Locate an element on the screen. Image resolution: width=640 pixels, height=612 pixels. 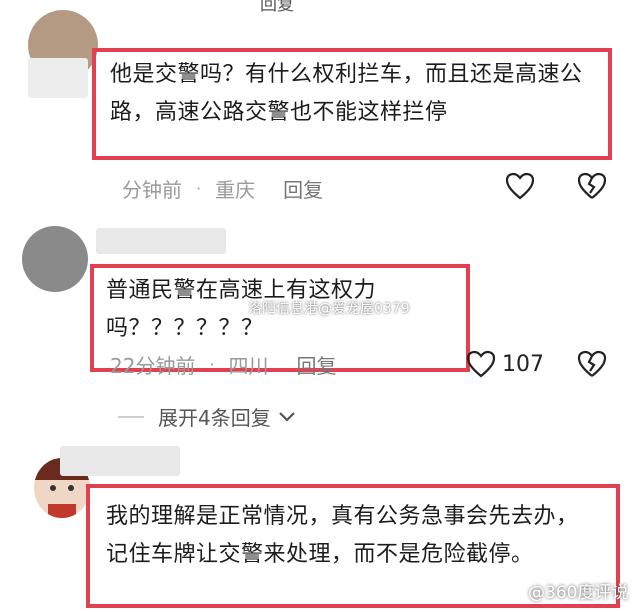
comment-meta: 分钟前 · 重庆 回复 is located at coordinates (222, 188).